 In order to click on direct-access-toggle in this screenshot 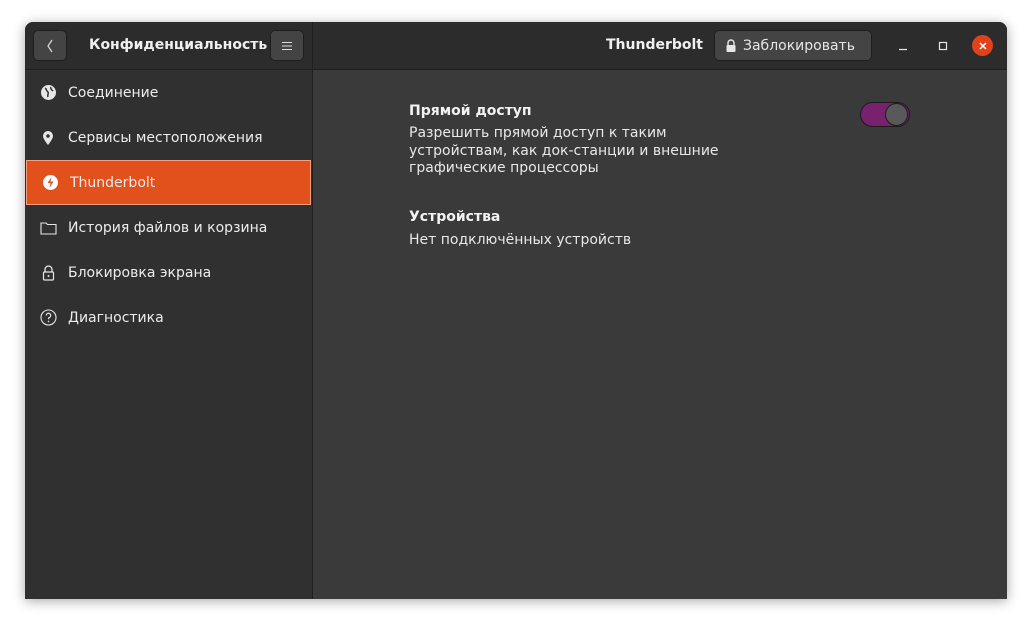, I will do `click(885, 114)`.